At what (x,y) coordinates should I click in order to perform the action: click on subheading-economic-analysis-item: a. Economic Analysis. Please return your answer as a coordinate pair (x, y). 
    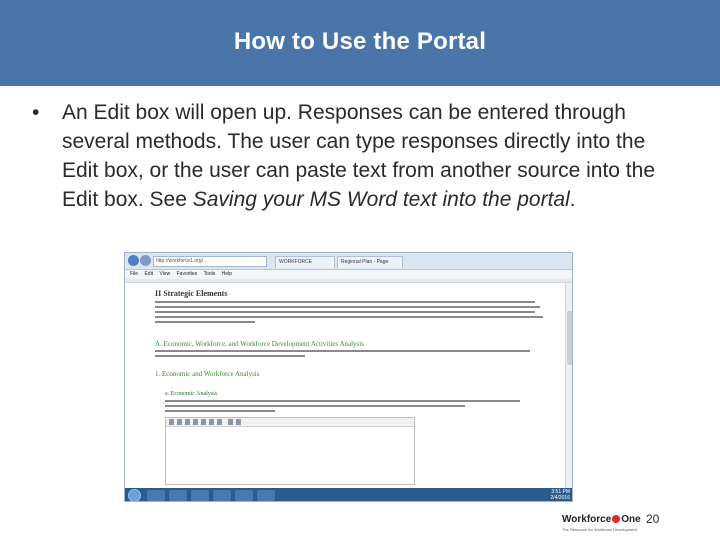
    Looking at the image, I should click on (191, 394).